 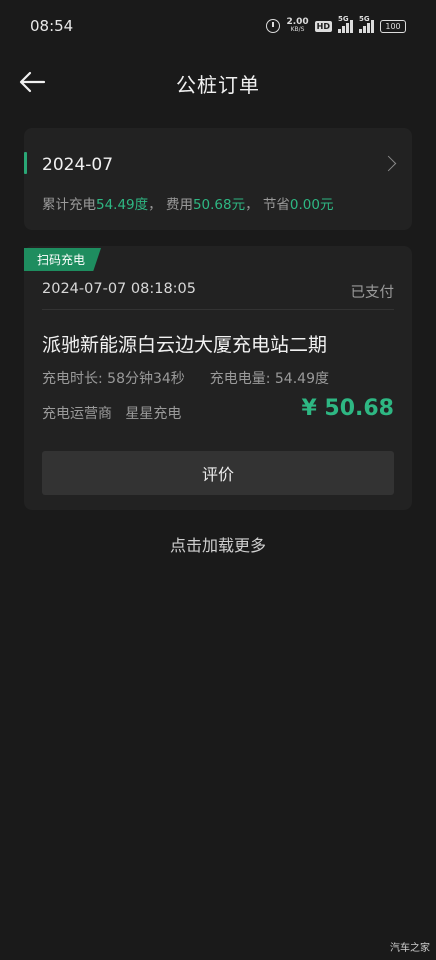 What do you see at coordinates (273, 26) in the screenshot?
I see `alarm-icon` at bounding box center [273, 26].